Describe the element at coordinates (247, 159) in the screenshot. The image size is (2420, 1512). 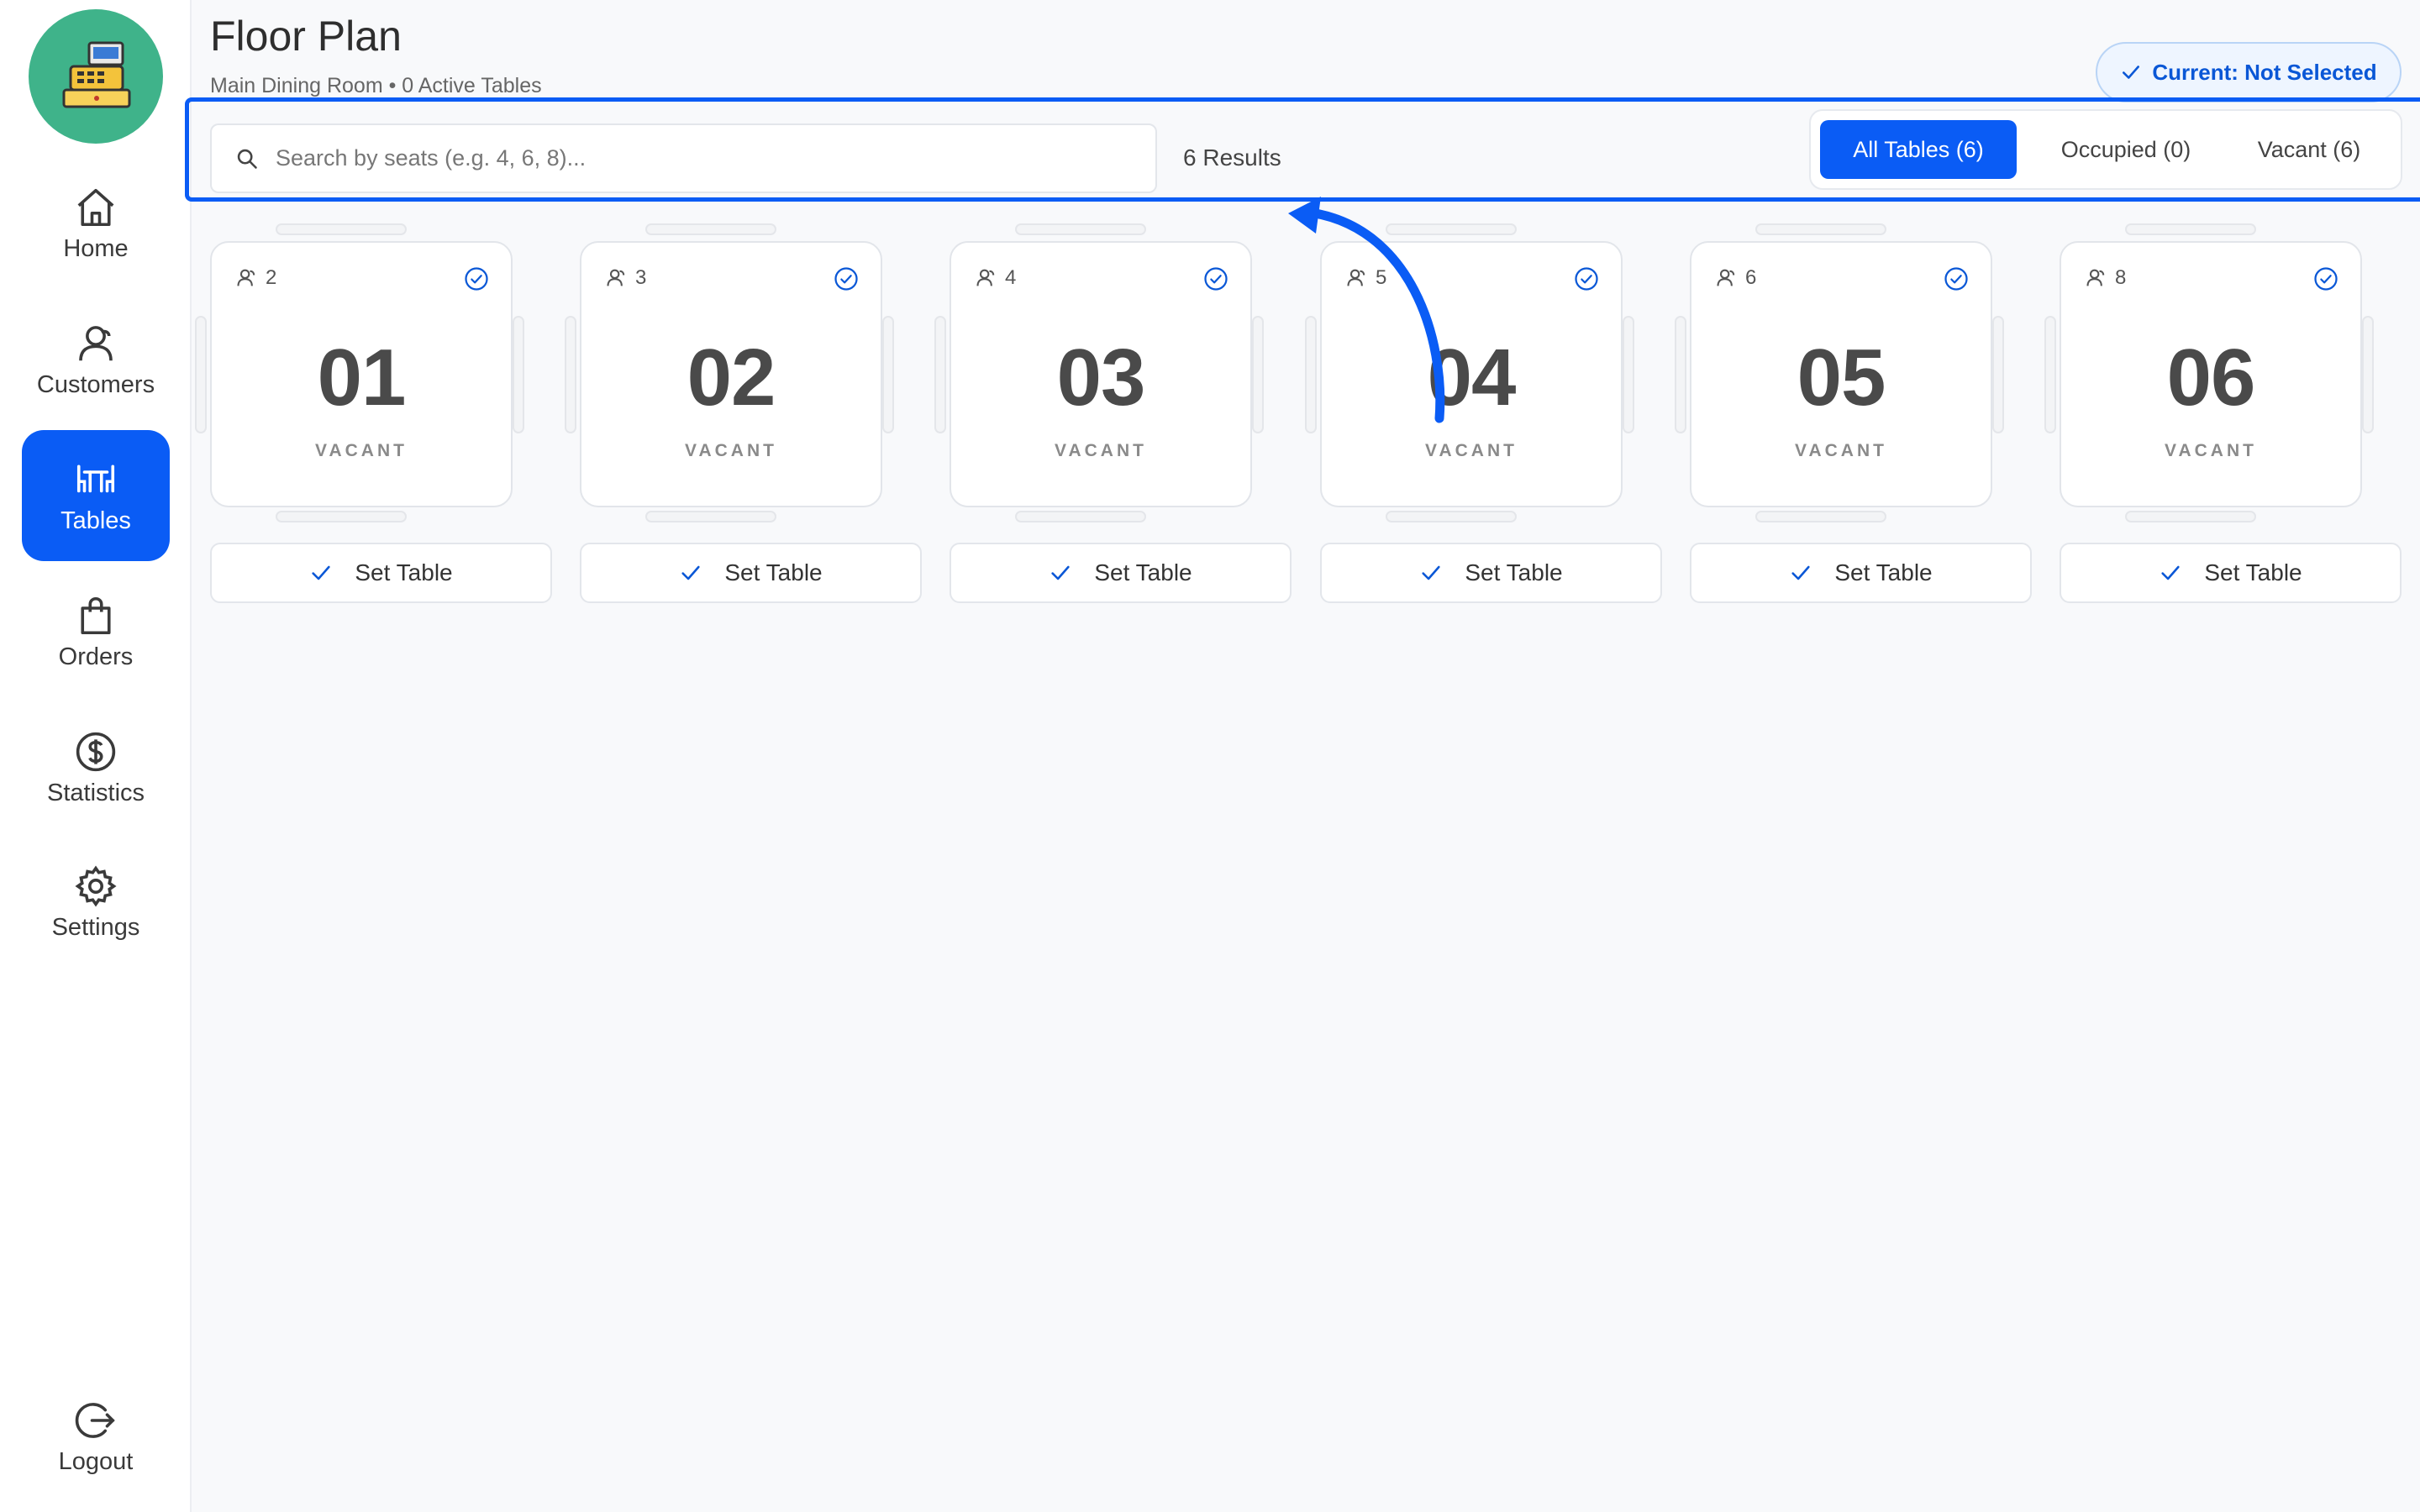
I see `search-icon` at that location.